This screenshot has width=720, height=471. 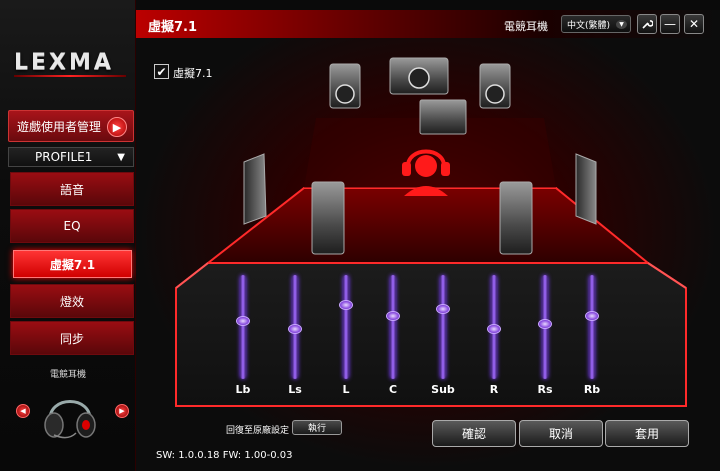 I want to click on virtual71-checkbox: ✔, so click(x=161, y=71).